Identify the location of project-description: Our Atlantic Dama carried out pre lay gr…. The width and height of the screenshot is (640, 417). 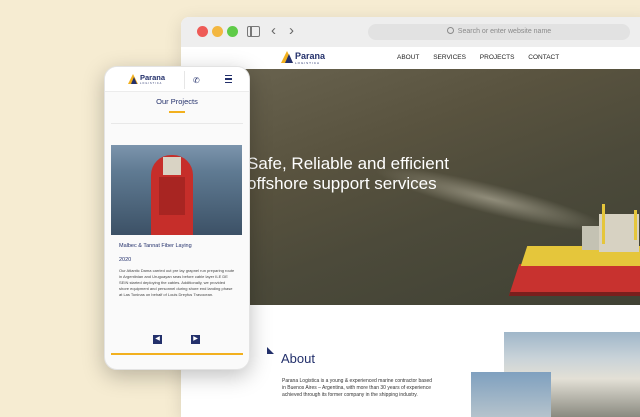
(177, 282).